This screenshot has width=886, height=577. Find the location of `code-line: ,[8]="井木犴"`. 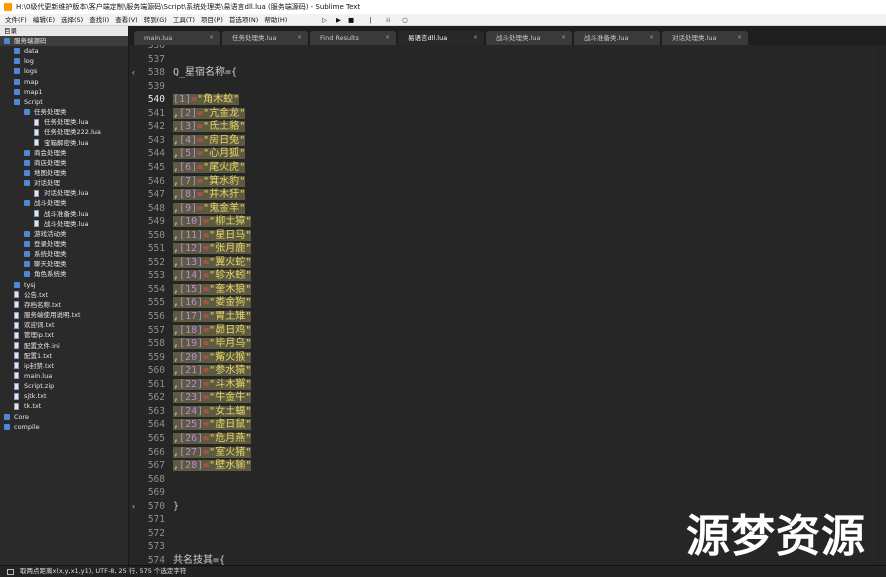

code-line: ,[8]="井木犴" is located at coordinates (209, 194).